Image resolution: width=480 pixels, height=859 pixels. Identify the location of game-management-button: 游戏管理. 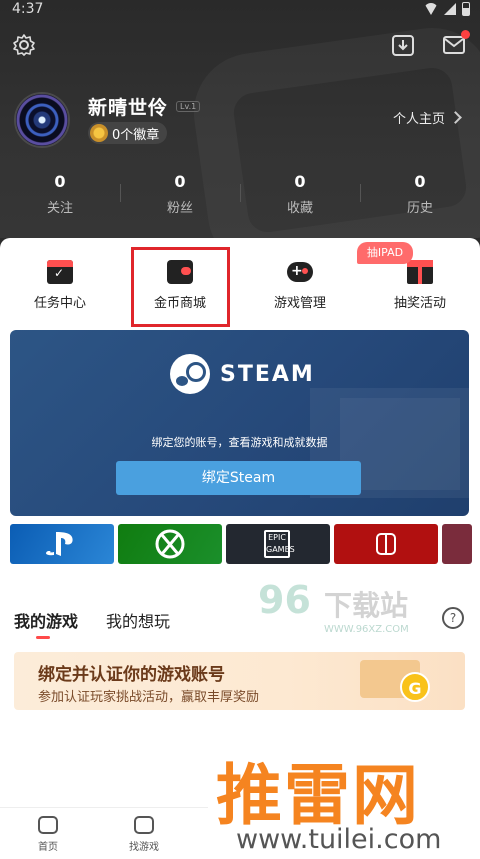
(300, 283).